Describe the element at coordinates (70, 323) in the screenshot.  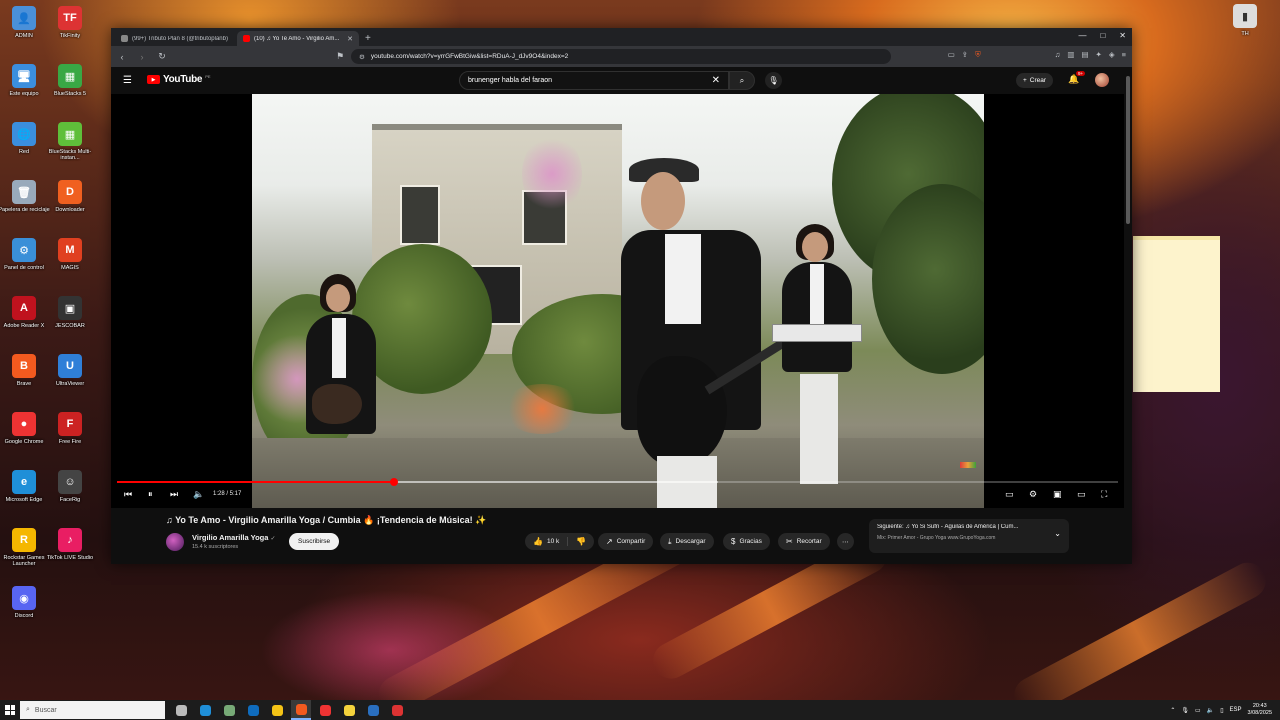
I see `desktop-icon: ▣ JESCOBAR` at that location.